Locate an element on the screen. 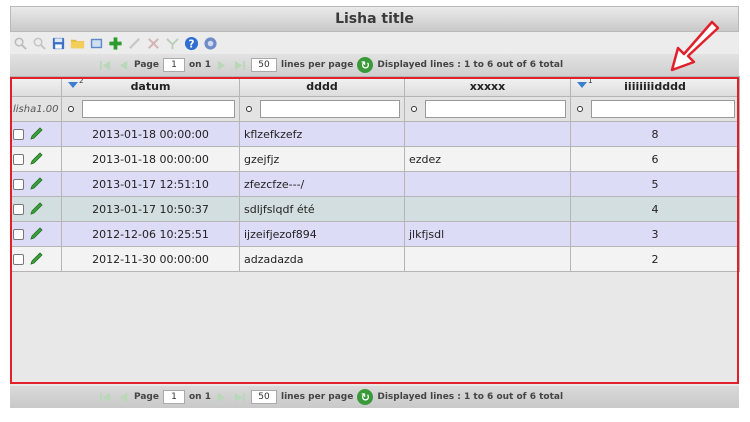  filter-input-num is located at coordinates (663, 109).